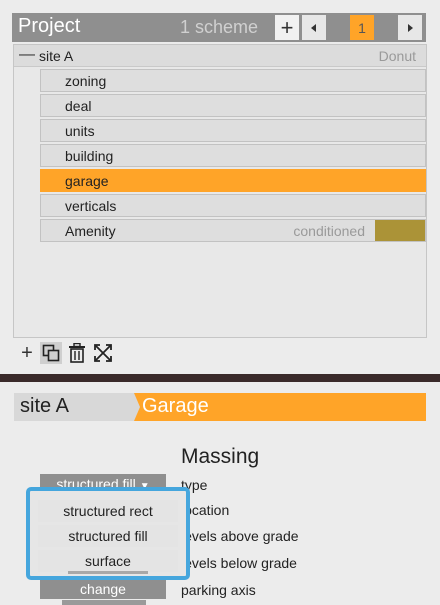 The height and width of the screenshot is (605, 440). What do you see at coordinates (240, 536) in the screenshot?
I see `prop-label-levels-above: levels above grade` at bounding box center [240, 536].